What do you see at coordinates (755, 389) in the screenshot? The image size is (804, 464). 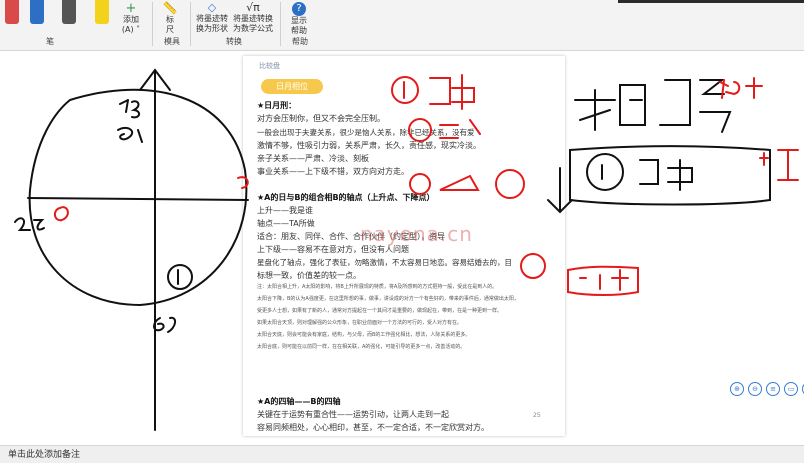 I see `tool-icon: ⊖` at bounding box center [755, 389].